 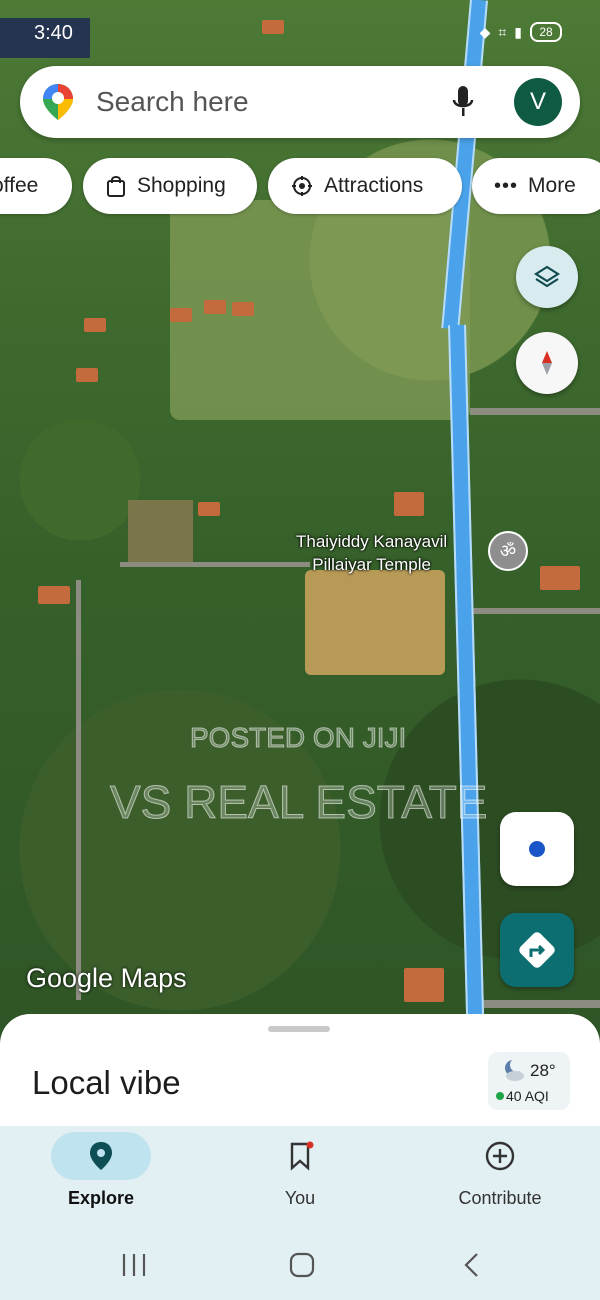 I want to click on shopping-bag-icon, so click(x=116, y=186).